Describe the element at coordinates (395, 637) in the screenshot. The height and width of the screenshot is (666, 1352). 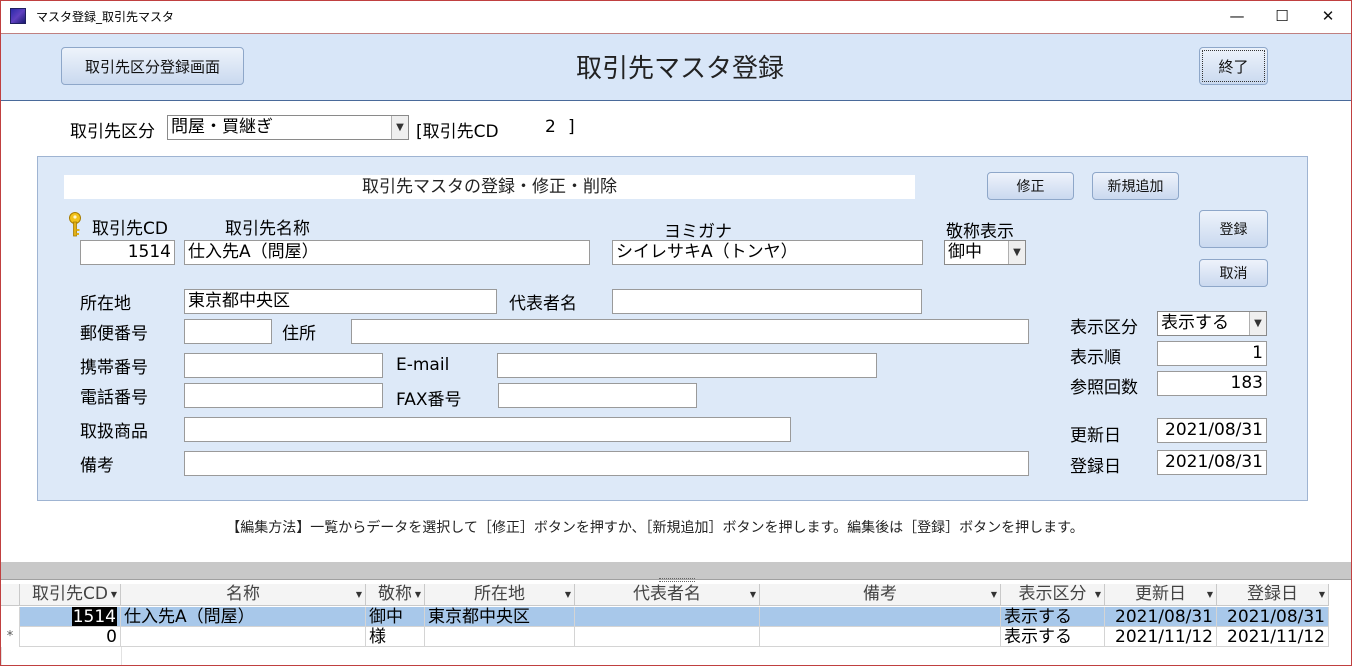
I see `table-cell-honorific: 様` at that location.